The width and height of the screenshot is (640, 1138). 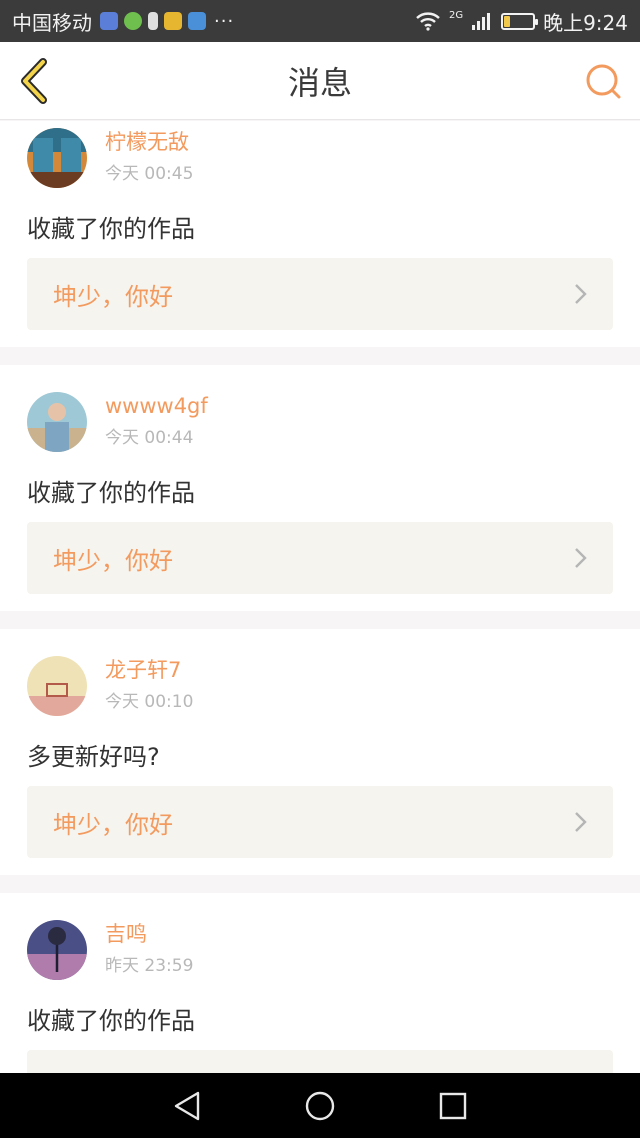 I want to click on message-header: 龙子轩7 今天 00:10, so click(x=110, y=686).